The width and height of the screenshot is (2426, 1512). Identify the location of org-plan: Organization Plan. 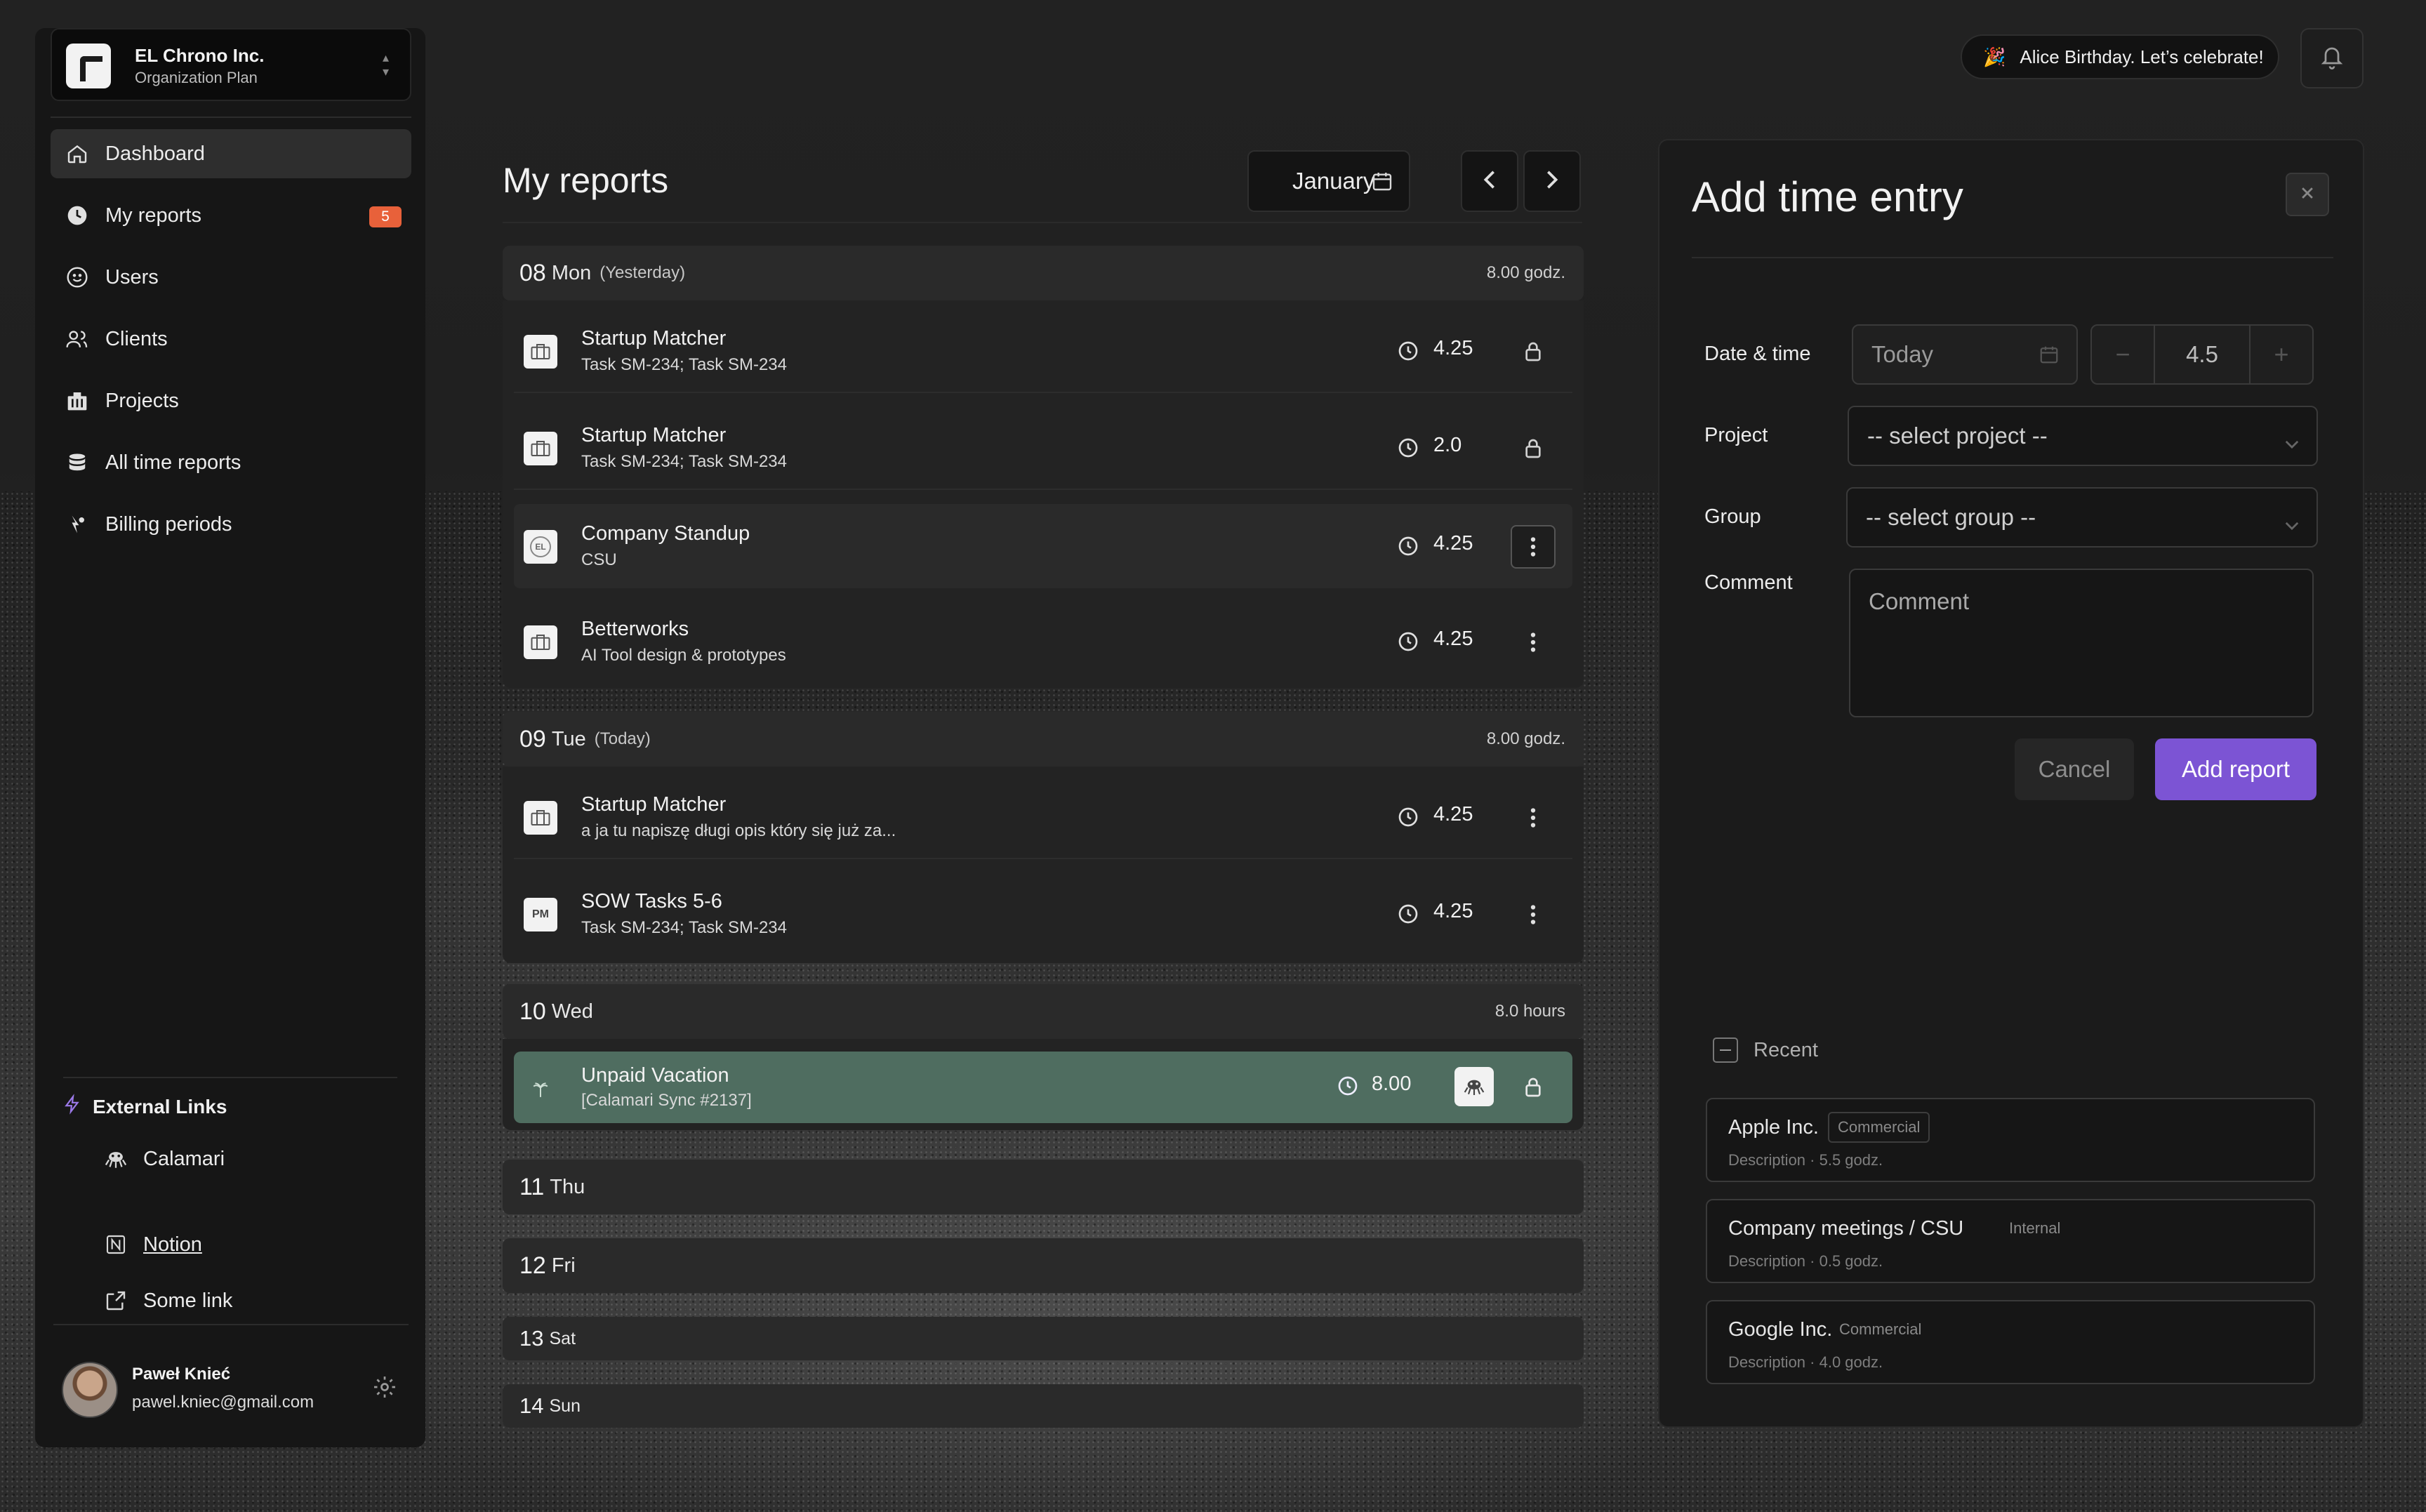
(196, 77).